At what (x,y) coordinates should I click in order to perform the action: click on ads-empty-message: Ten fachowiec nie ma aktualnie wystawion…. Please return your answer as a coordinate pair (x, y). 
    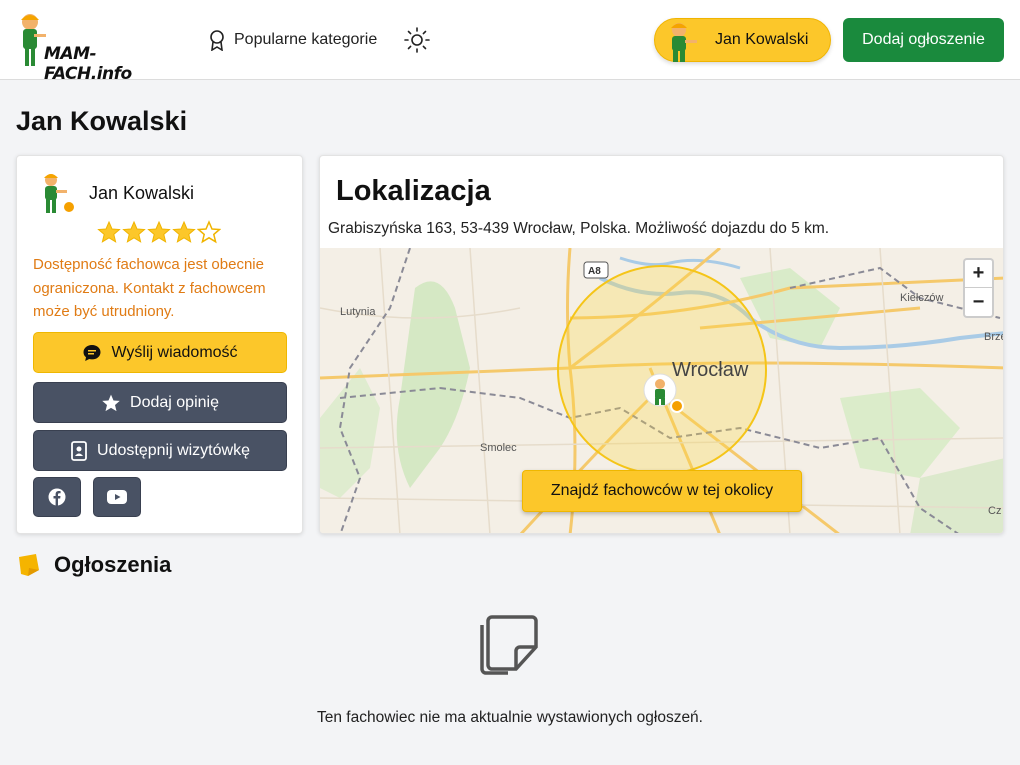
    Looking at the image, I should click on (510, 717).